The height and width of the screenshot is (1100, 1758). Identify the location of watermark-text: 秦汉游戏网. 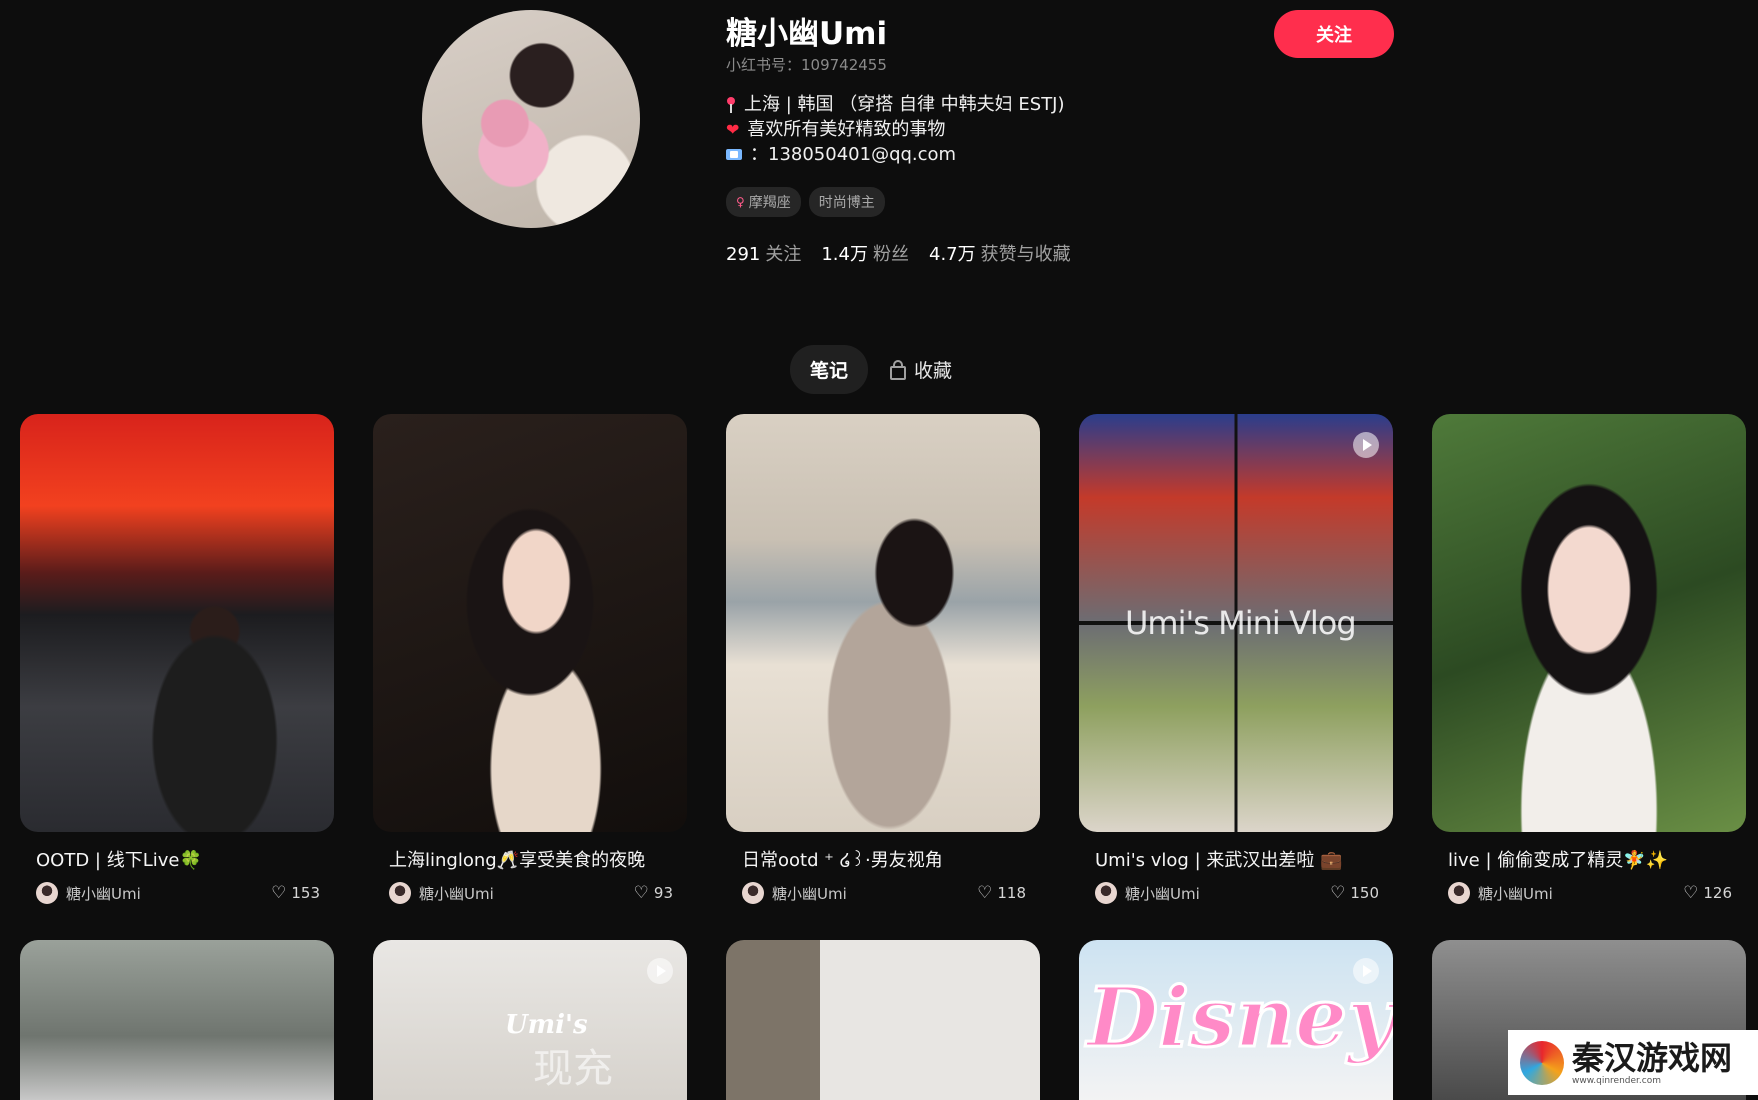
(1652, 1057).